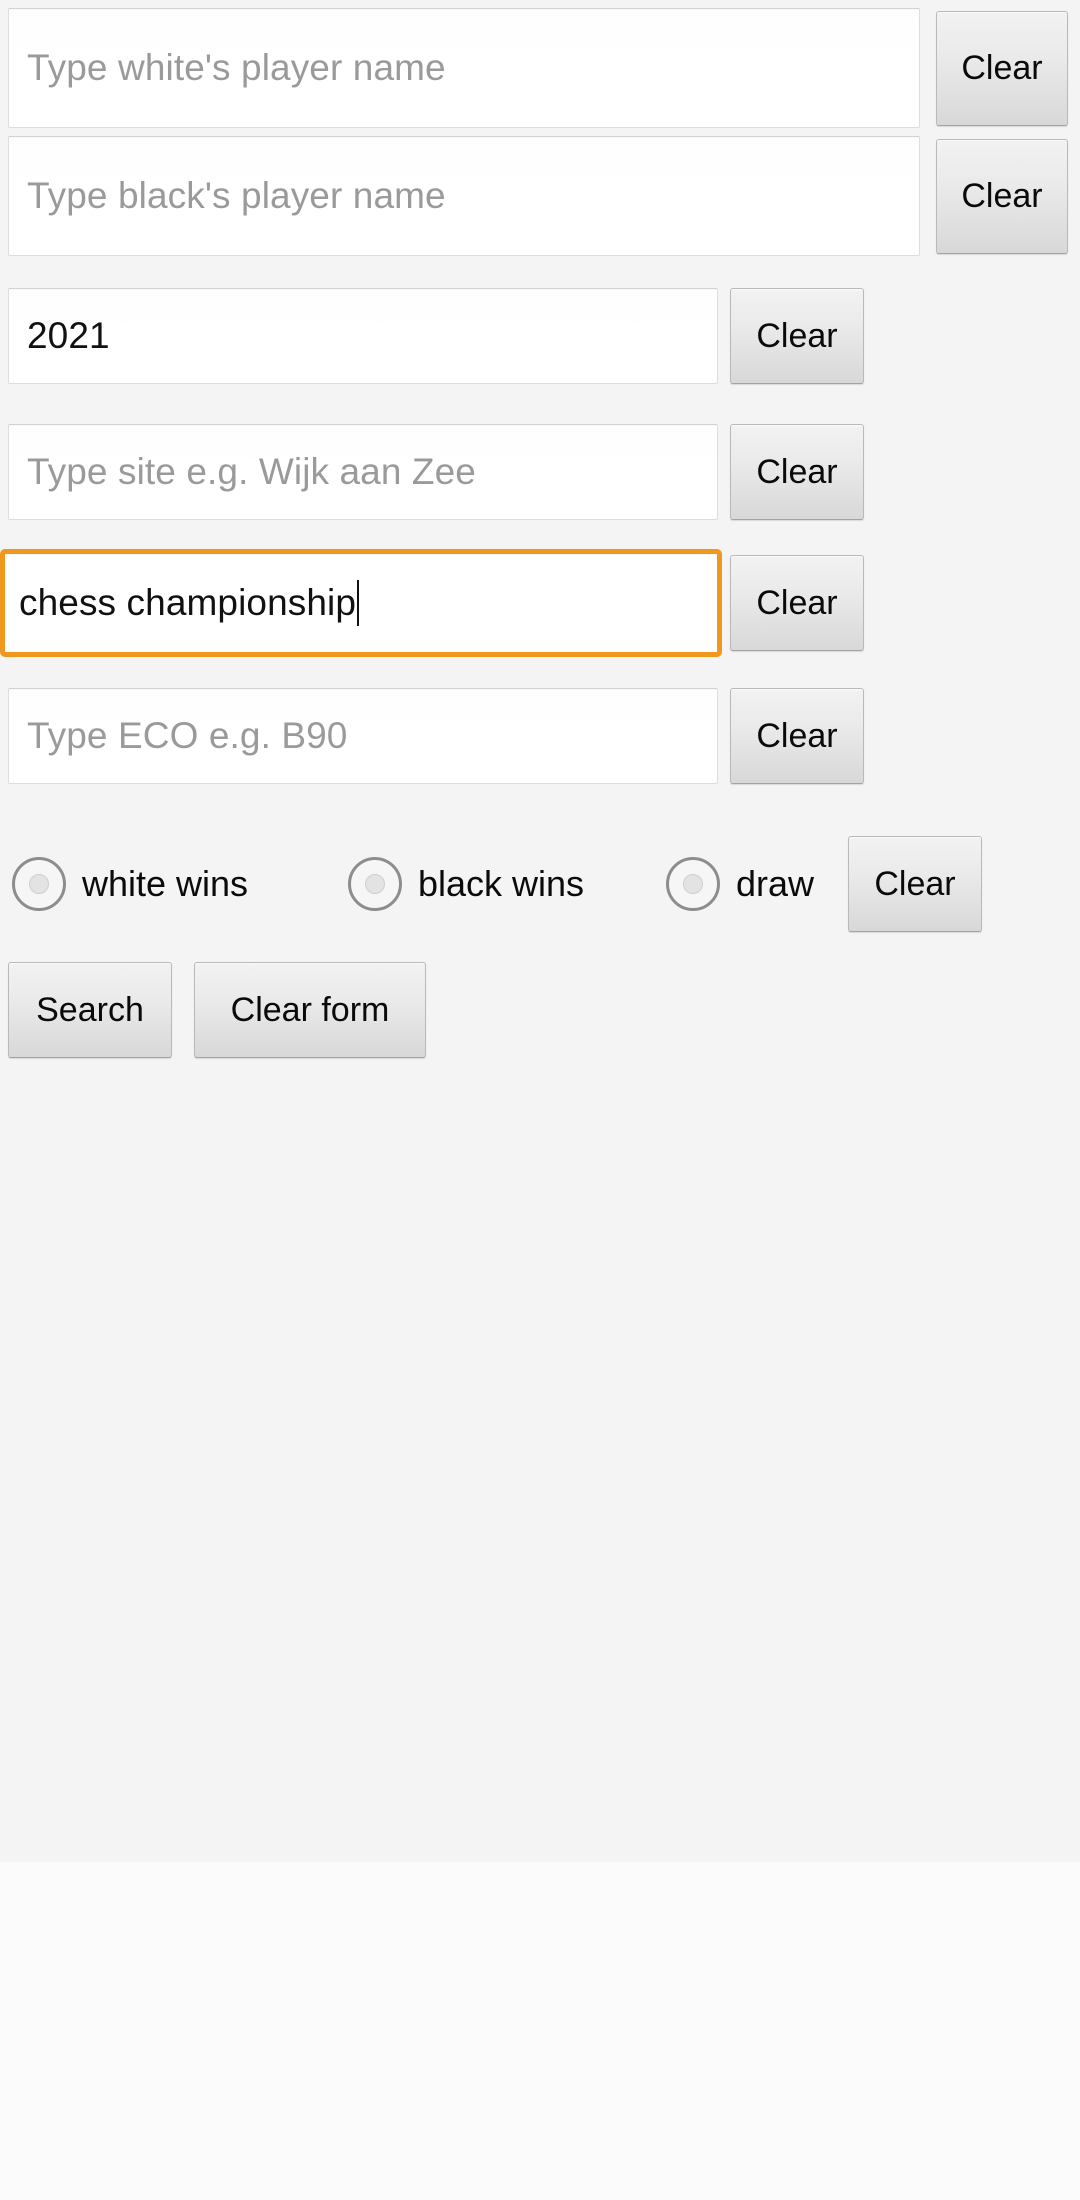  I want to click on radio-item-black-wins: black wins, so click(466, 884).